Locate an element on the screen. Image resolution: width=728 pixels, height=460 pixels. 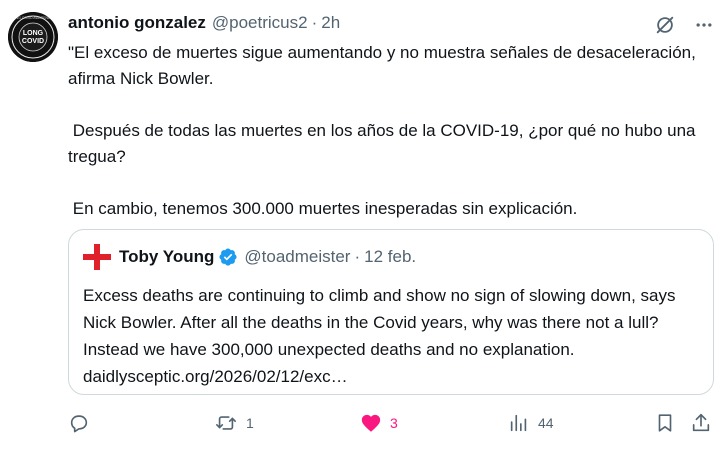
retweet-icon is located at coordinates (226, 423).